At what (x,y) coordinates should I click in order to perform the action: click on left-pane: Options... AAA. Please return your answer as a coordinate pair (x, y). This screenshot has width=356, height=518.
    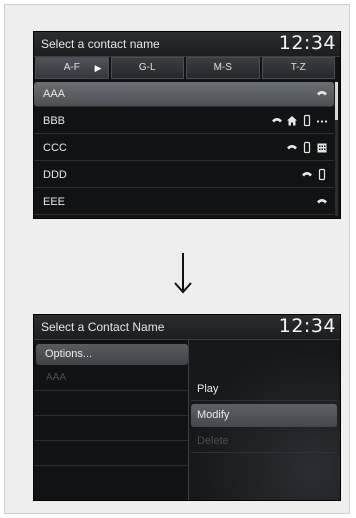
    Looking at the image, I should click on (111, 420).